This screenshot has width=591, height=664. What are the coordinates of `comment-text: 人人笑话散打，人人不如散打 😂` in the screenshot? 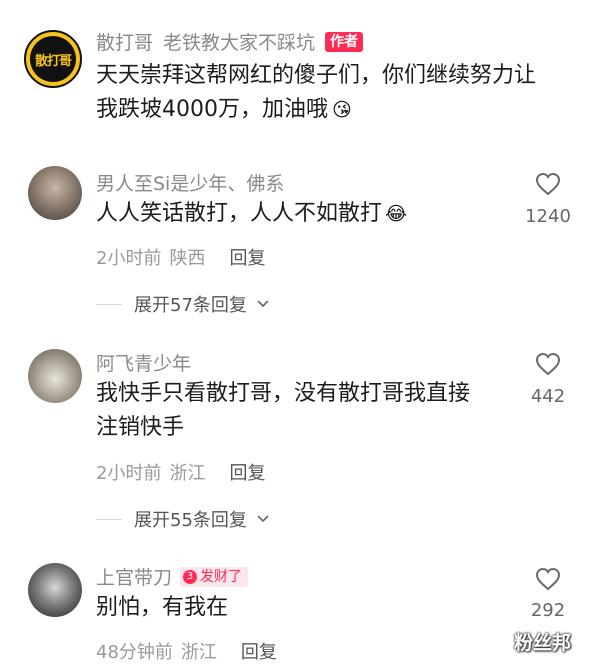 It's located at (251, 214).